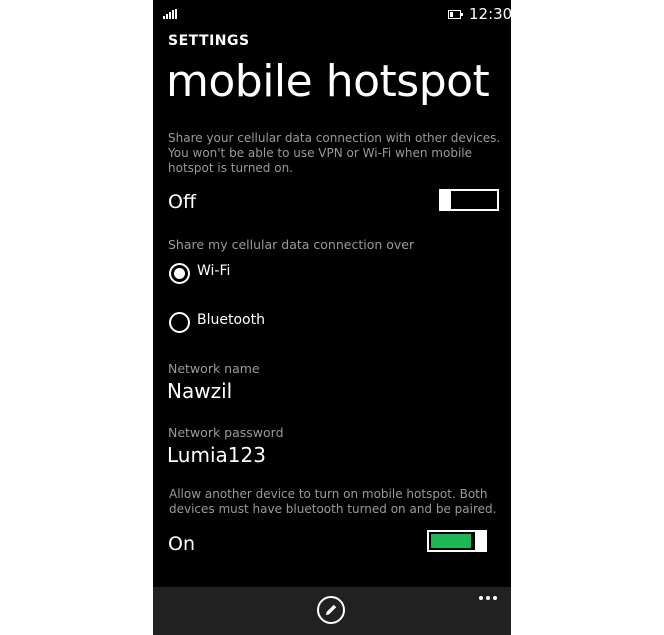  What do you see at coordinates (469, 200) in the screenshot?
I see `hotspot-toggle-switch` at bounding box center [469, 200].